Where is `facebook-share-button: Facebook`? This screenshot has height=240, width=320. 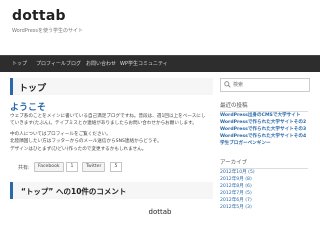 facebook-share-button: Facebook is located at coordinates (49, 167).